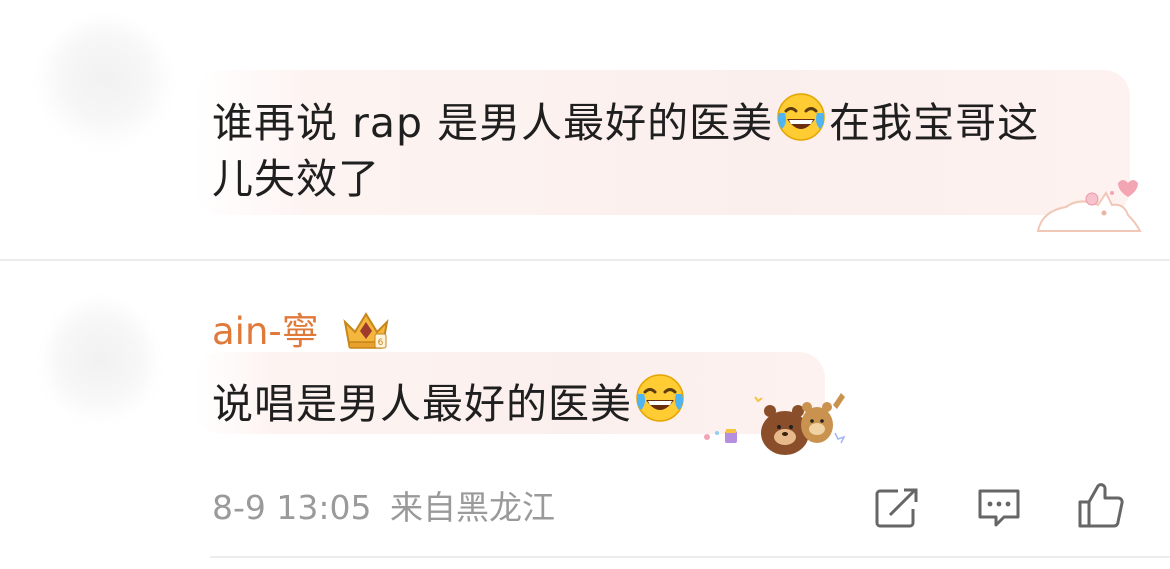 The width and height of the screenshot is (1170, 569). I want to click on reply-timestamp: 8-9 13:05, so click(292, 507).